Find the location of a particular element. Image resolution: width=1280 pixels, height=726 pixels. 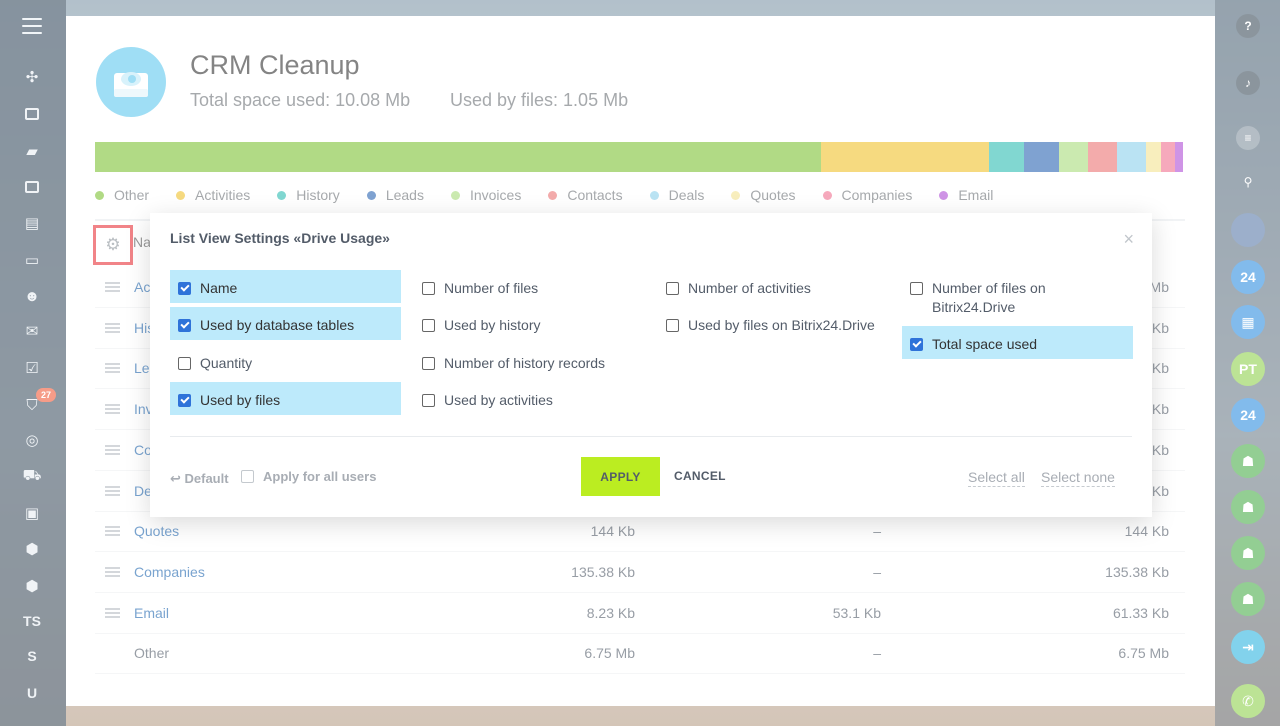

select-none-link: Select none is located at coordinates (1078, 478).